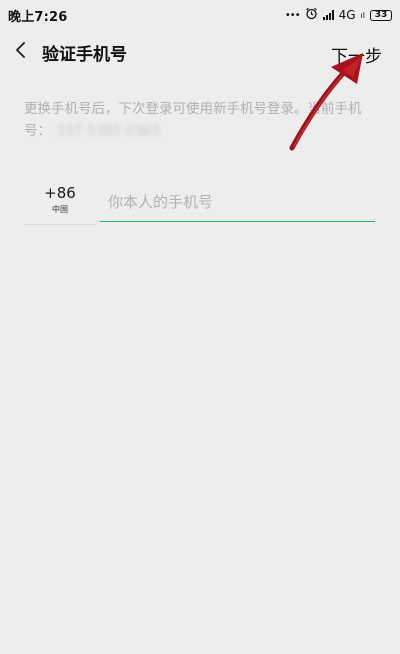 This screenshot has height=654, width=400. I want to click on current-phone-number: 157 5355 0303, so click(109, 131).